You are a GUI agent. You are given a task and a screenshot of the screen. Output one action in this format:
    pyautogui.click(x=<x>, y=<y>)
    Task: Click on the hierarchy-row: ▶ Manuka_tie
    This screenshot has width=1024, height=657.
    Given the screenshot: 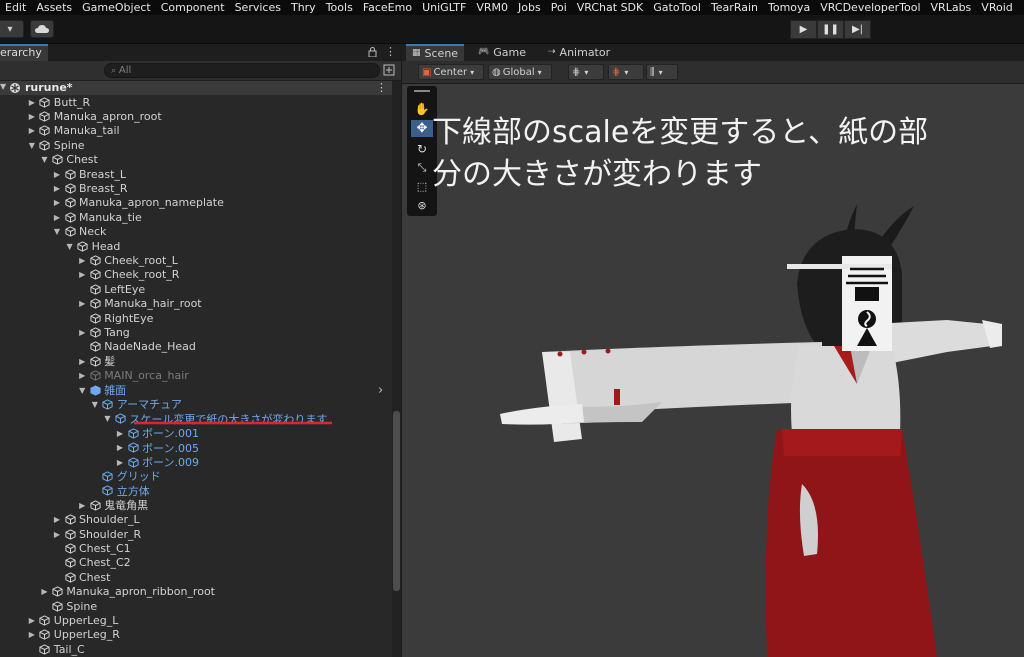 What is the action you would take?
    pyautogui.click(x=196, y=217)
    